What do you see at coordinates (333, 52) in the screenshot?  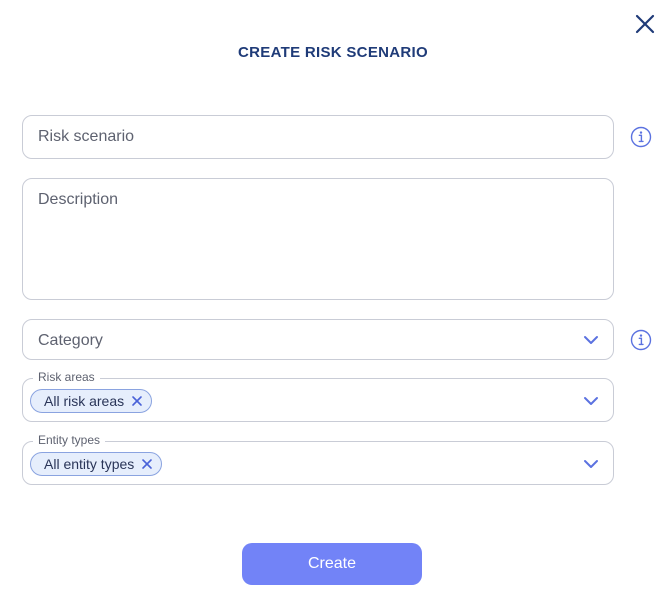 I see `dialog-title: CREATE RISK SCENARIO` at bounding box center [333, 52].